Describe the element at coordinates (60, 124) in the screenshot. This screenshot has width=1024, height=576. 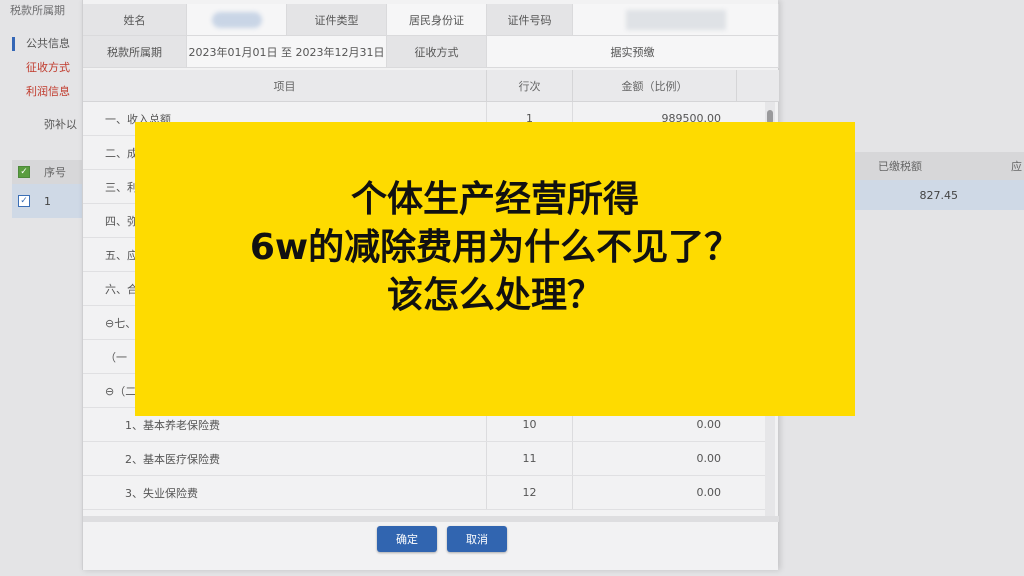
I see `loss-offset-note: 弥补以` at that location.